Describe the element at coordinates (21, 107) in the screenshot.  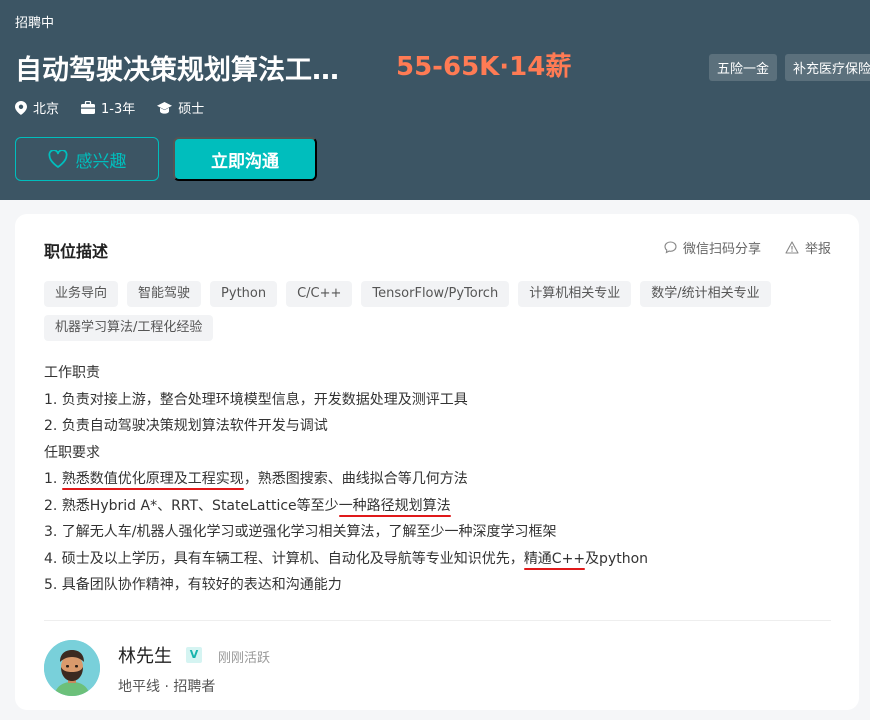
I see `location-pin-icon` at that location.